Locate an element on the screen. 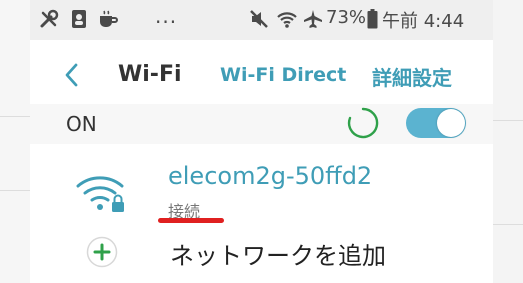 Image resolution: width=523 pixels, height=283 pixels. cup-icon is located at coordinates (108, 19).